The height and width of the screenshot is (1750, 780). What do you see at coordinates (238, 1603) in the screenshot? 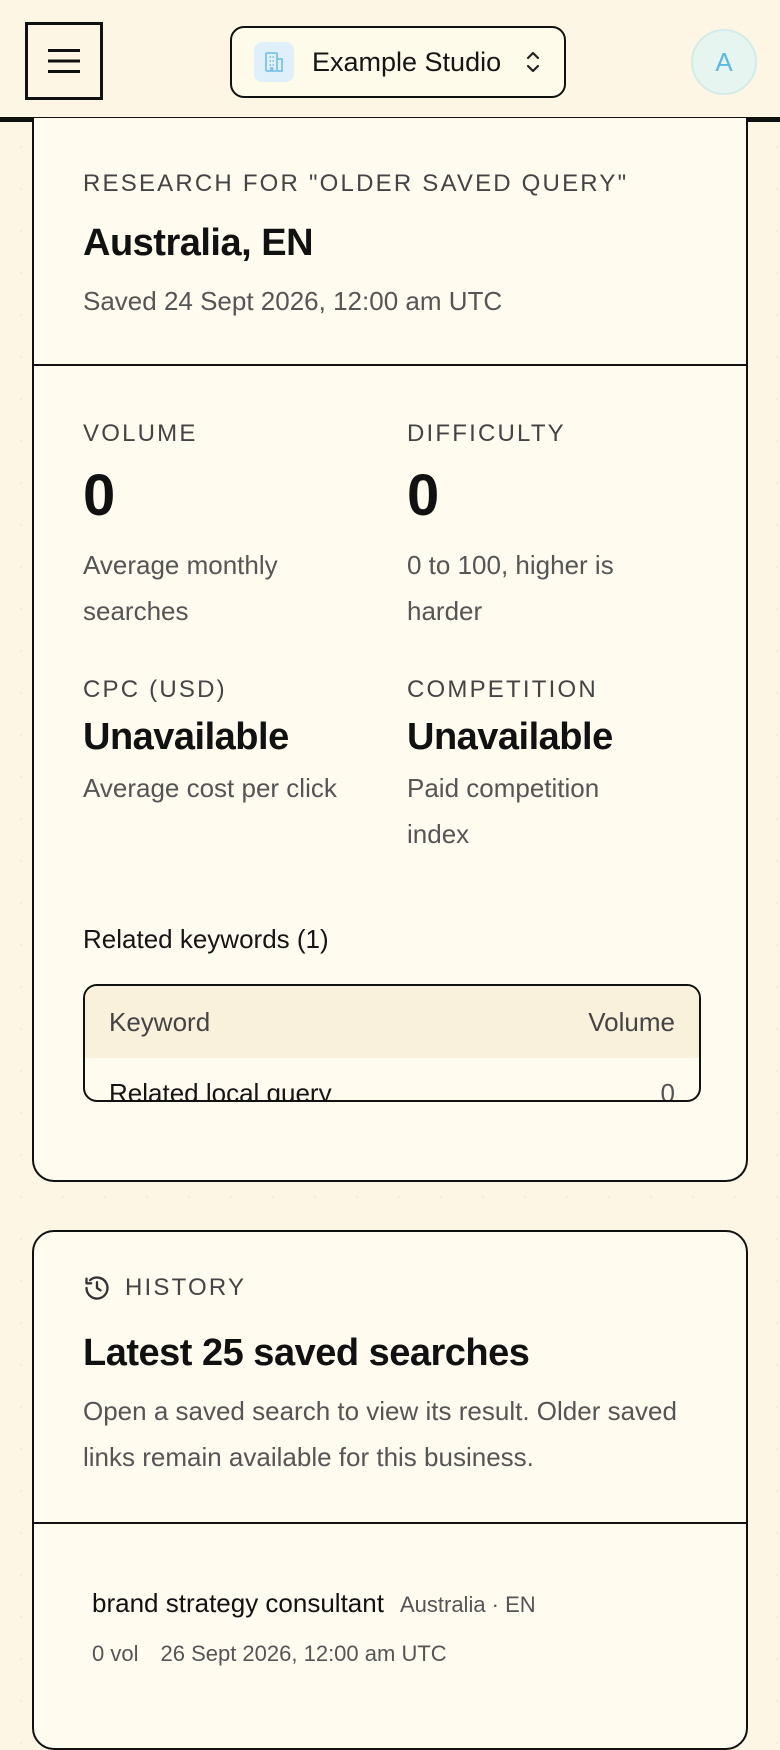
I see `saved-search-query: brand strategy consultant` at bounding box center [238, 1603].